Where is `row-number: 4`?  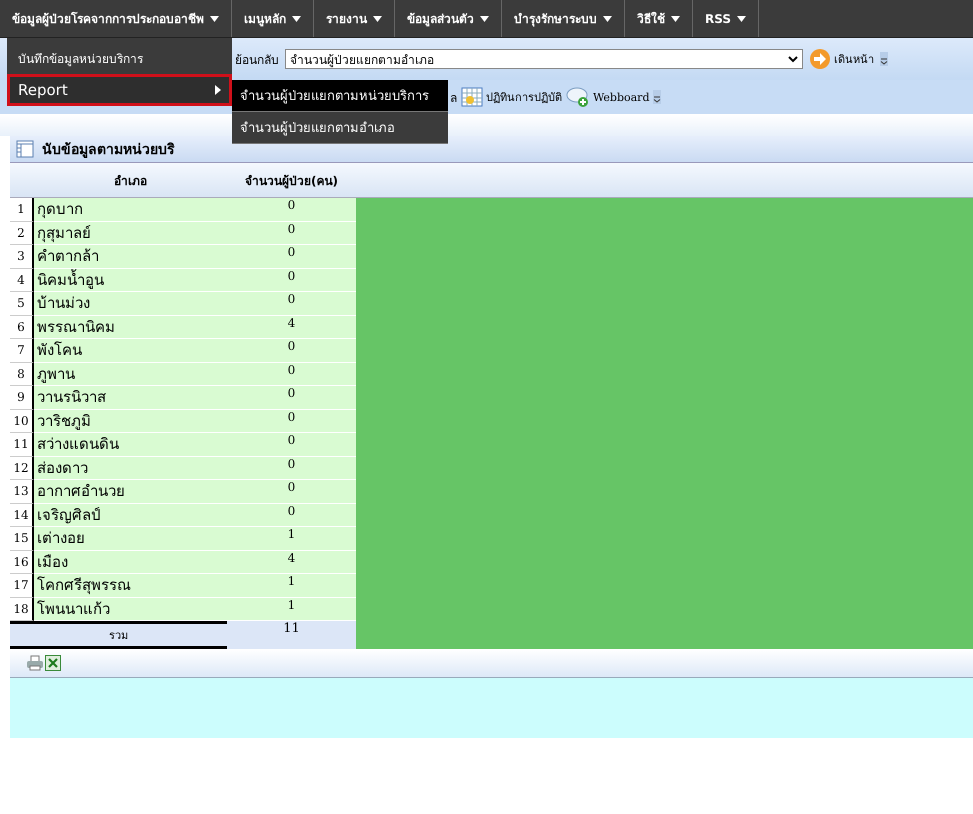 row-number: 4 is located at coordinates (22, 280).